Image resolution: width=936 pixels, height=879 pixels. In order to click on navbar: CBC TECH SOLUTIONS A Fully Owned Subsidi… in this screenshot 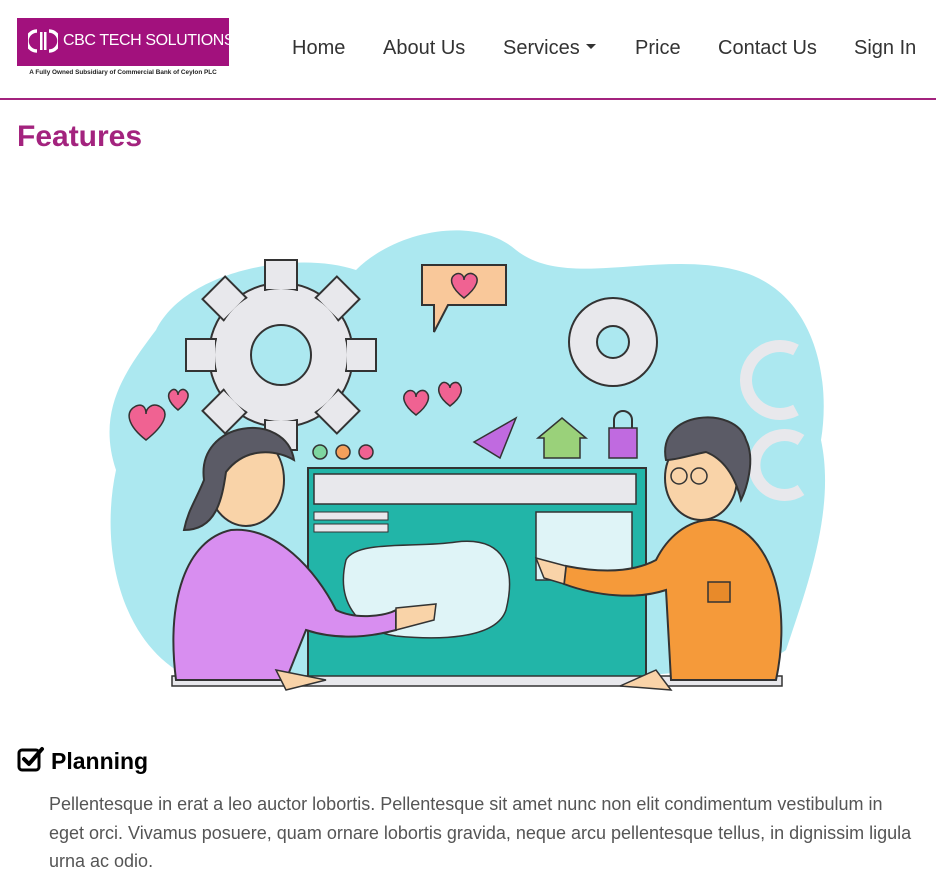, I will do `click(468, 50)`.